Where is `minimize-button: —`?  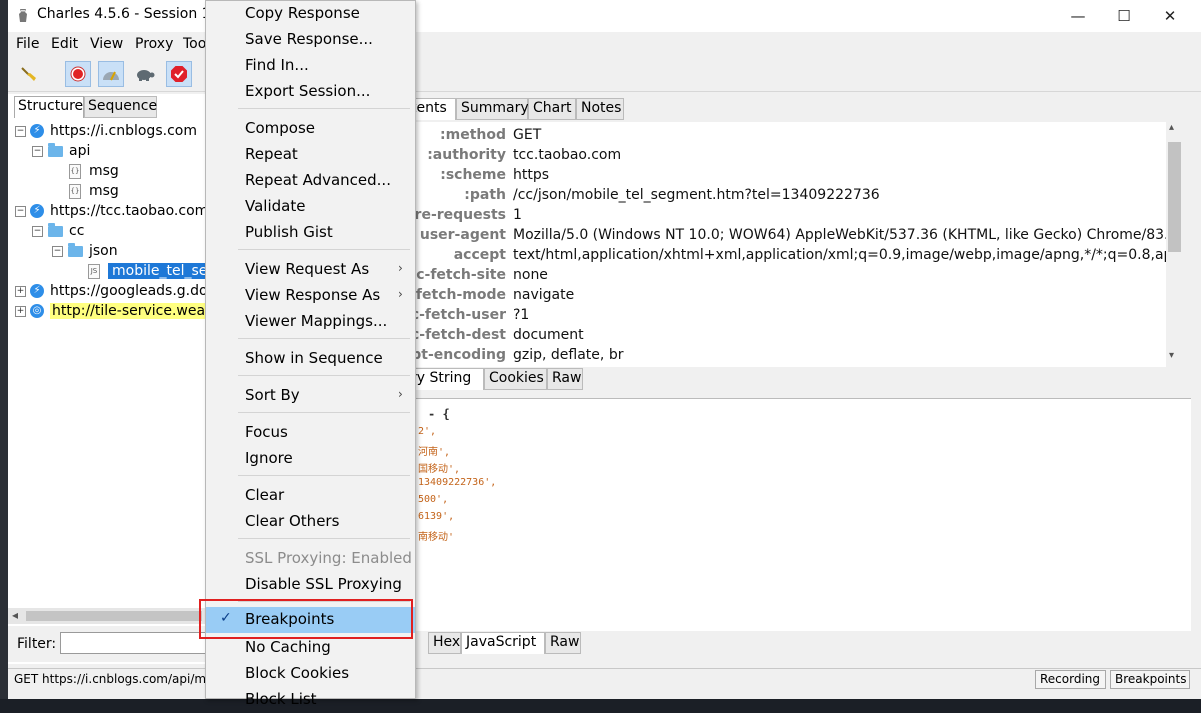 minimize-button: — is located at coordinates (1078, 16).